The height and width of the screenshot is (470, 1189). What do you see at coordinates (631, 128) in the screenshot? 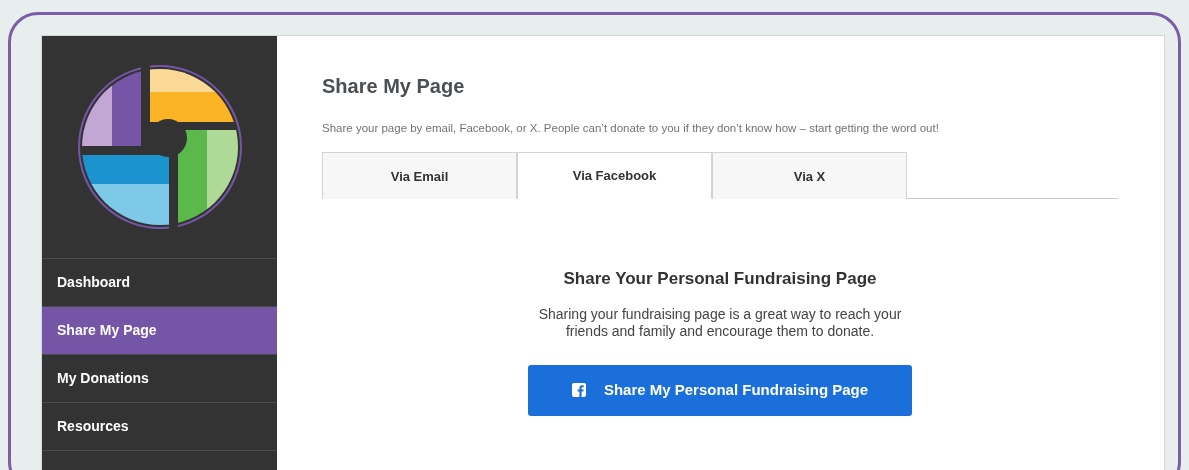
I see `page-description: Share your page by email, Facebook, or X. People can’t donate to you if they don’t know how – start getting the word out!` at bounding box center [631, 128].